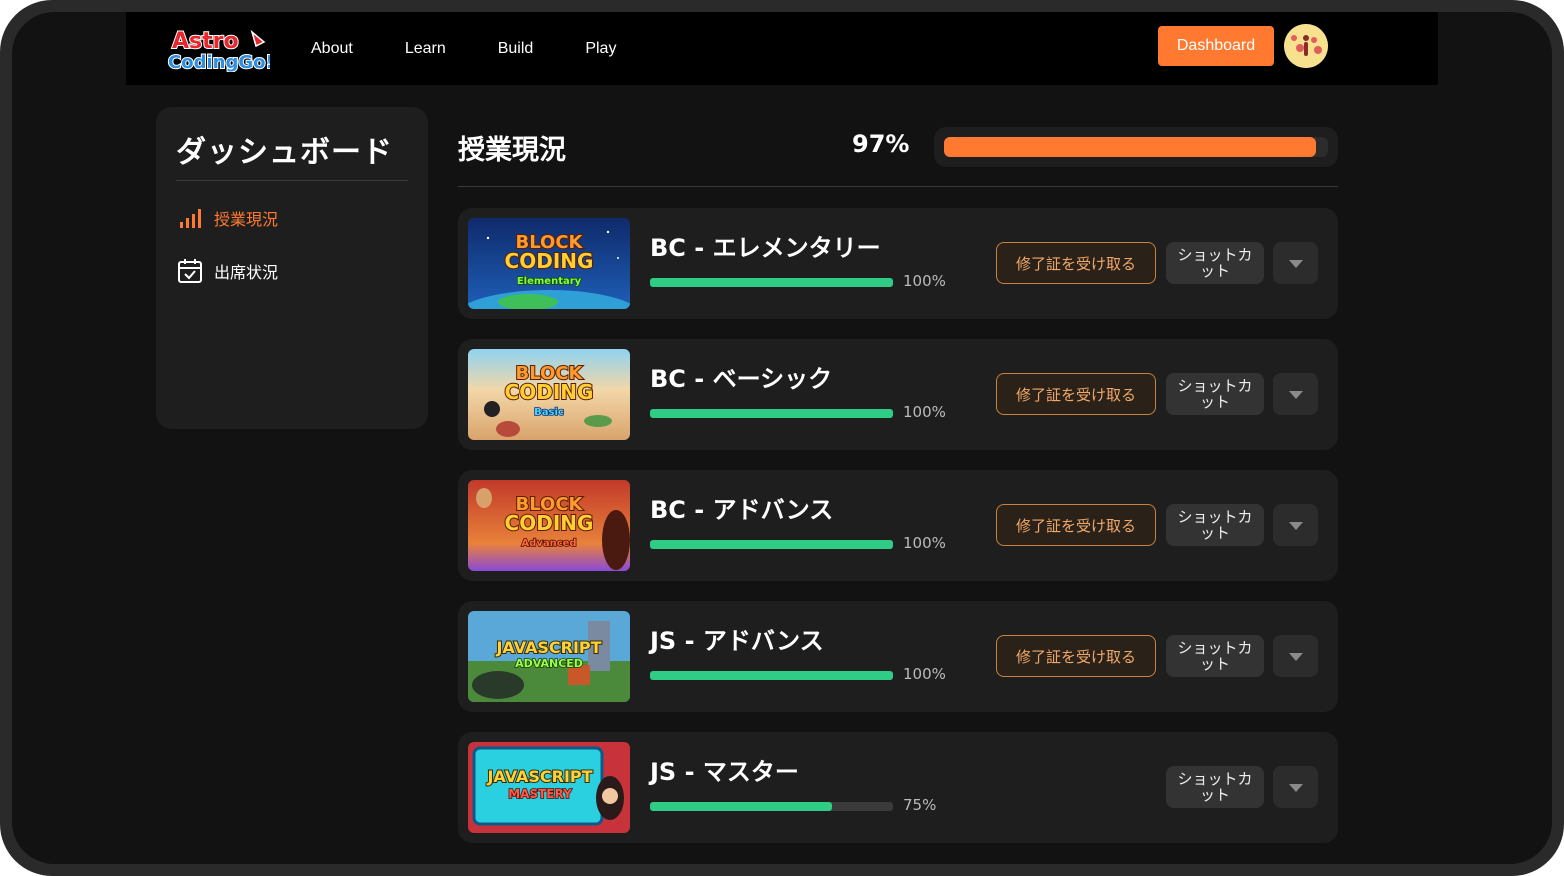 This screenshot has width=1564, height=876. I want to click on thumb-title-line3: Elementary, so click(549, 281).